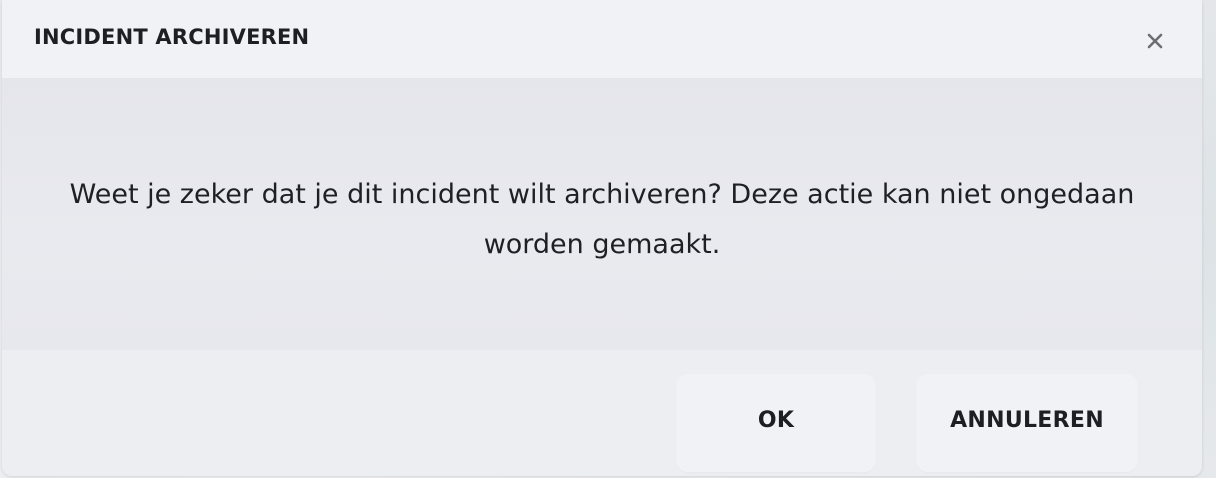 This screenshot has height=478, width=1216. What do you see at coordinates (1027, 423) in the screenshot?
I see `cancel-button: ANNULEREN` at bounding box center [1027, 423].